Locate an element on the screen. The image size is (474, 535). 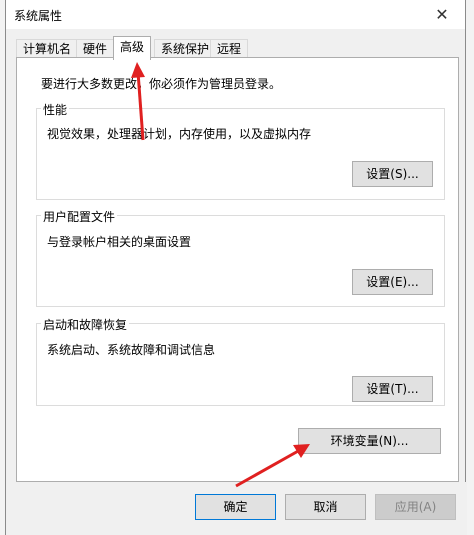
window-title: 系统属性 is located at coordinates (38, 16).